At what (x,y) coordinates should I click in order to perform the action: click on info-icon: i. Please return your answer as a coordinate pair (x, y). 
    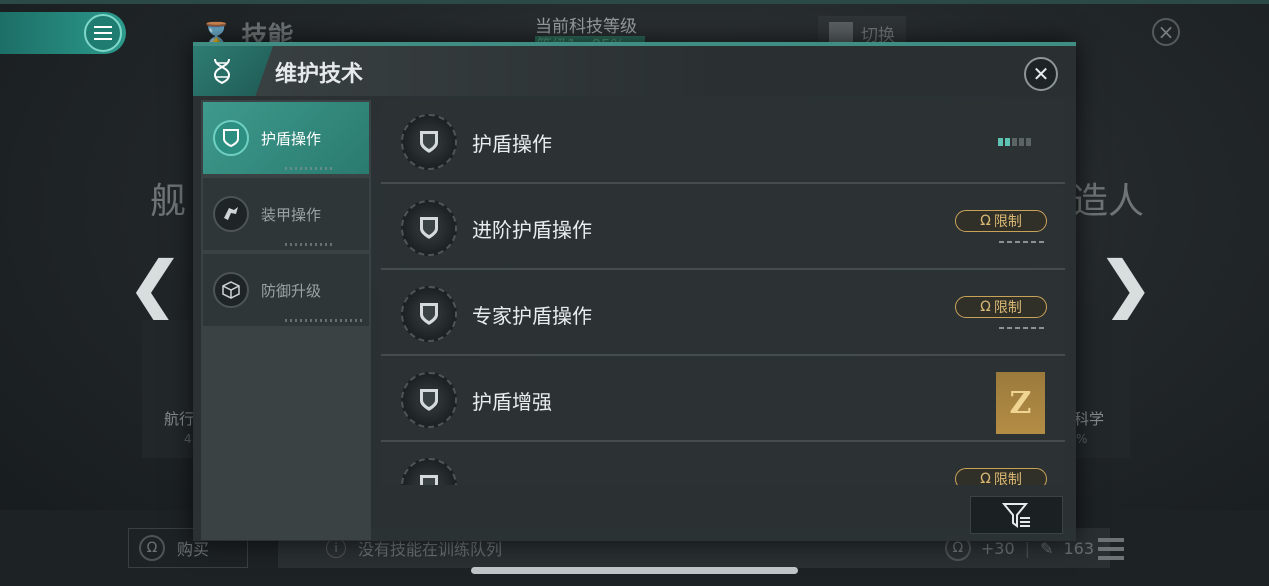
    Looking at the image, I should click on (336, 548).